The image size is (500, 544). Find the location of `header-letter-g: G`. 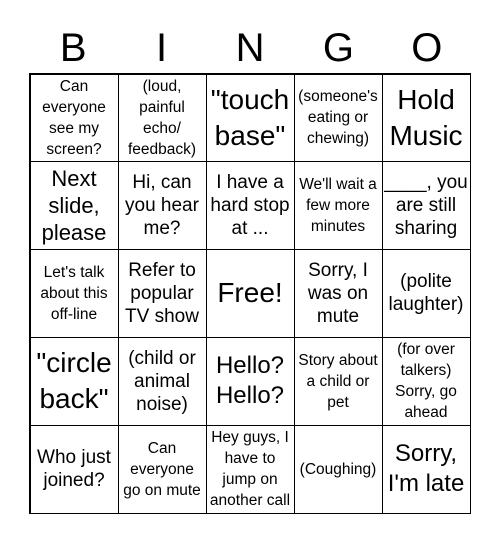

header-letter-g: G is located at coordinates (338, 48).